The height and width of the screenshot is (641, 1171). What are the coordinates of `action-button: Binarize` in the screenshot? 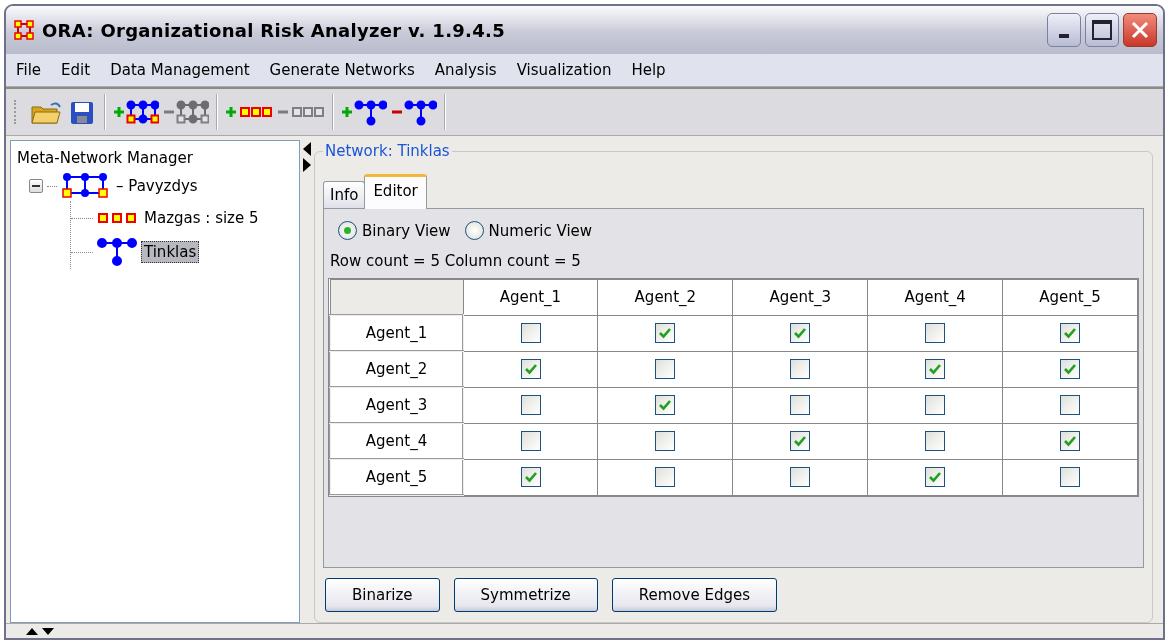 It's located at (382, 595).